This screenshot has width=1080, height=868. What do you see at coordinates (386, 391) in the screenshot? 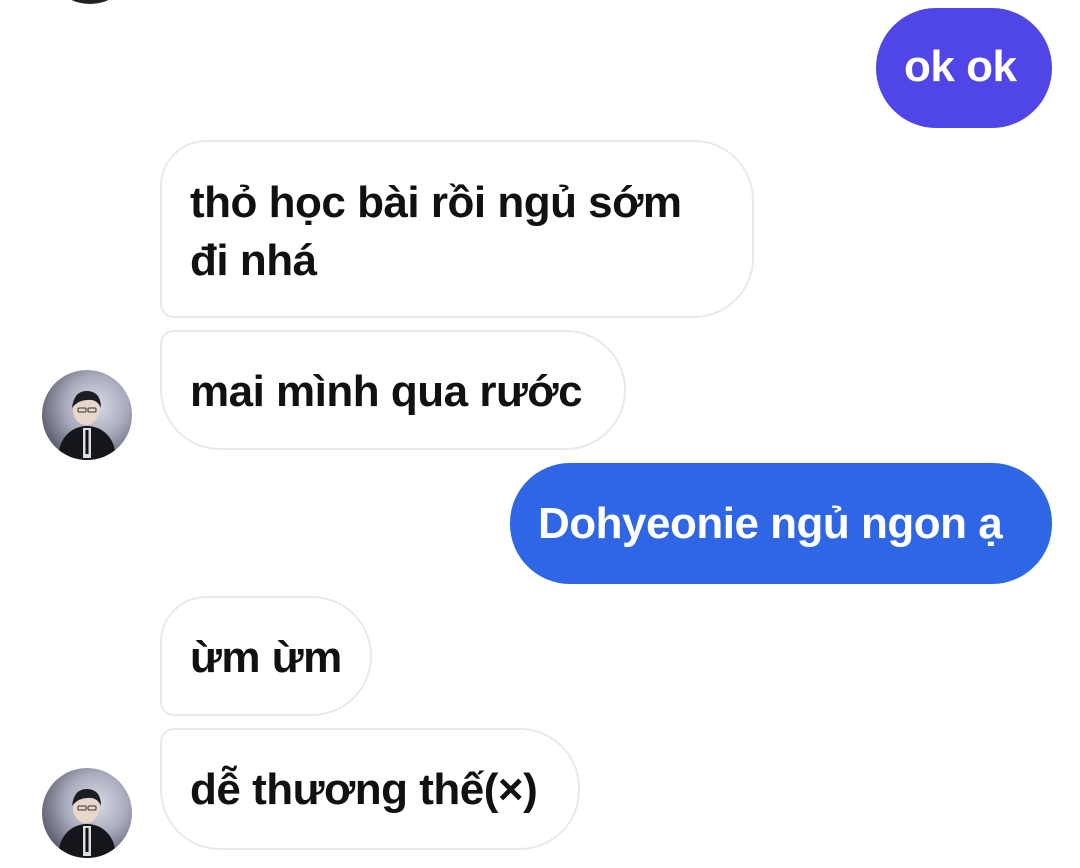
I see `message-text: mai mình qua rước` at bounding box center [386, 391].